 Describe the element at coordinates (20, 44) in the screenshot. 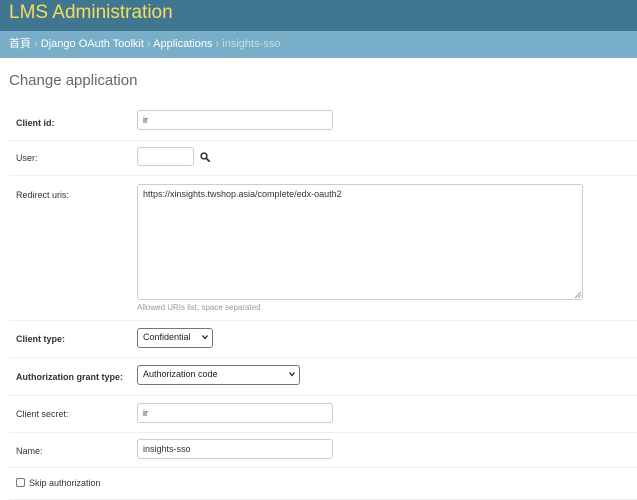

I see `breadcrumb-home: 首頁` at that location.